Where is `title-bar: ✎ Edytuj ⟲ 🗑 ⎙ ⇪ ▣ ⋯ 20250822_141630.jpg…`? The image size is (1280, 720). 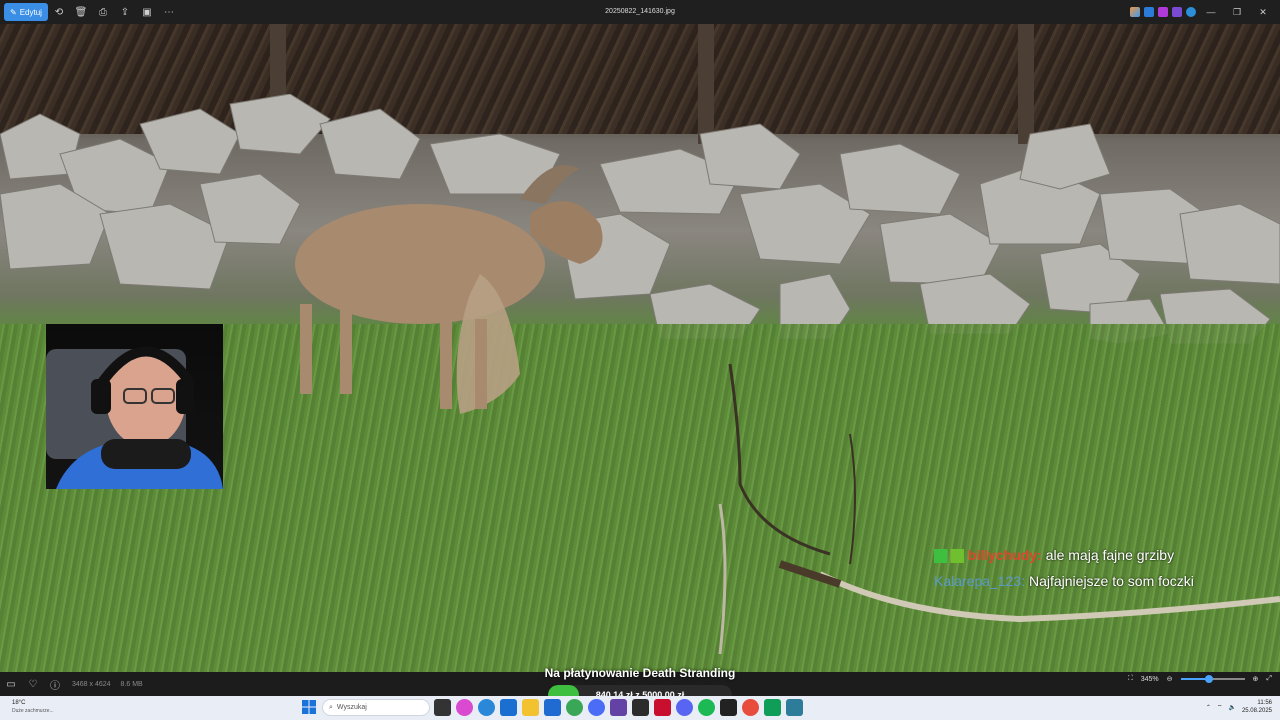 title-bar: ✎ Edytuj ⟲ 🗑 ⎙ ⇪ ▣ ⋯ 20250822_141630.jpg… is located at coordinates (640, 12).